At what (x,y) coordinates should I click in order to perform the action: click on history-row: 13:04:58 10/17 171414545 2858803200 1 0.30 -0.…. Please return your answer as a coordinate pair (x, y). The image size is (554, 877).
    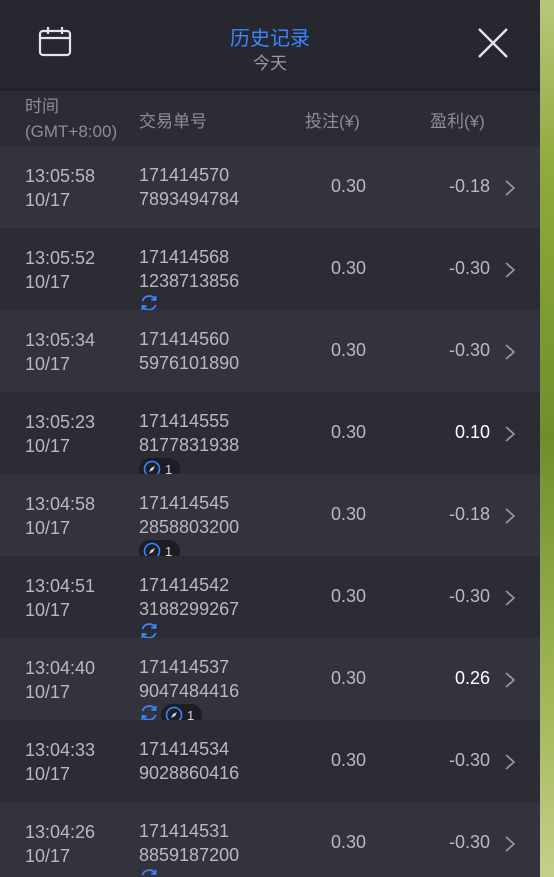
    Looking at the image, I should click on (270, 518).